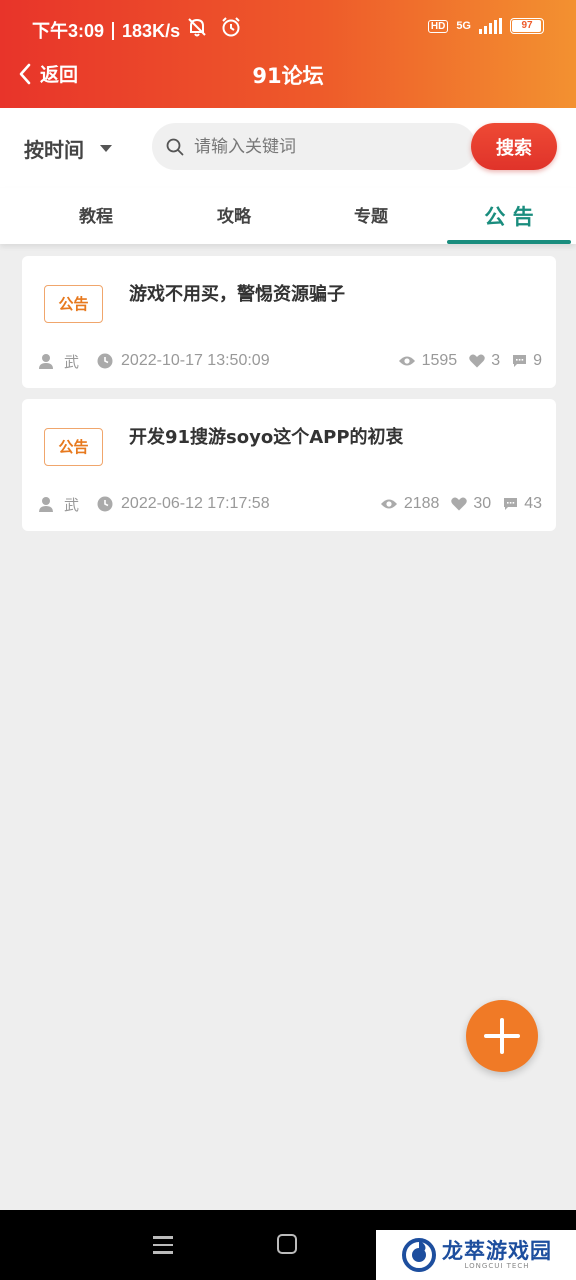 Image resolution: width=576 pixels, height=1280 pixels. Describe the element at coordinates (533, 503) in the screenshot. I see `comment-count: 43` at that location.